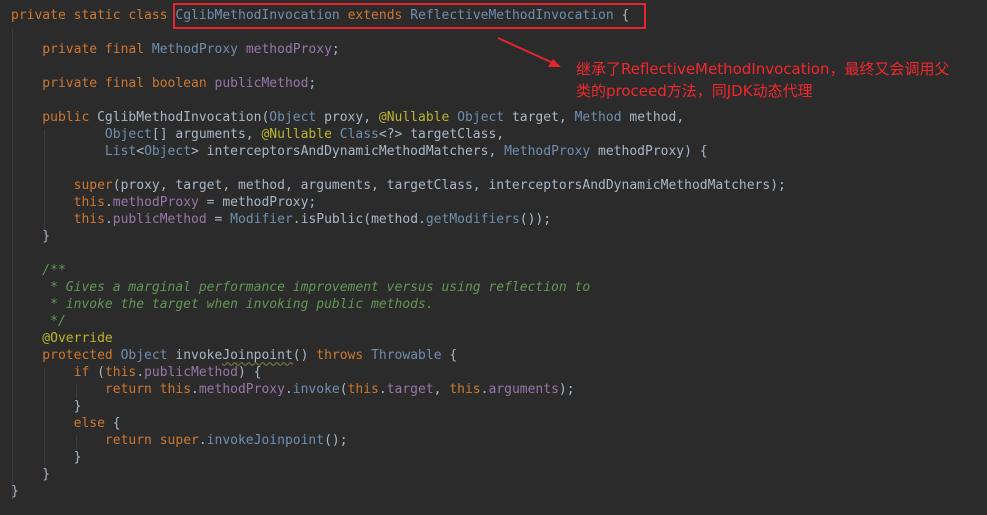  What do you see at coordinates (38, 321) in the screenshot?
I see `code-line: */` at bounding box center [38, 321].